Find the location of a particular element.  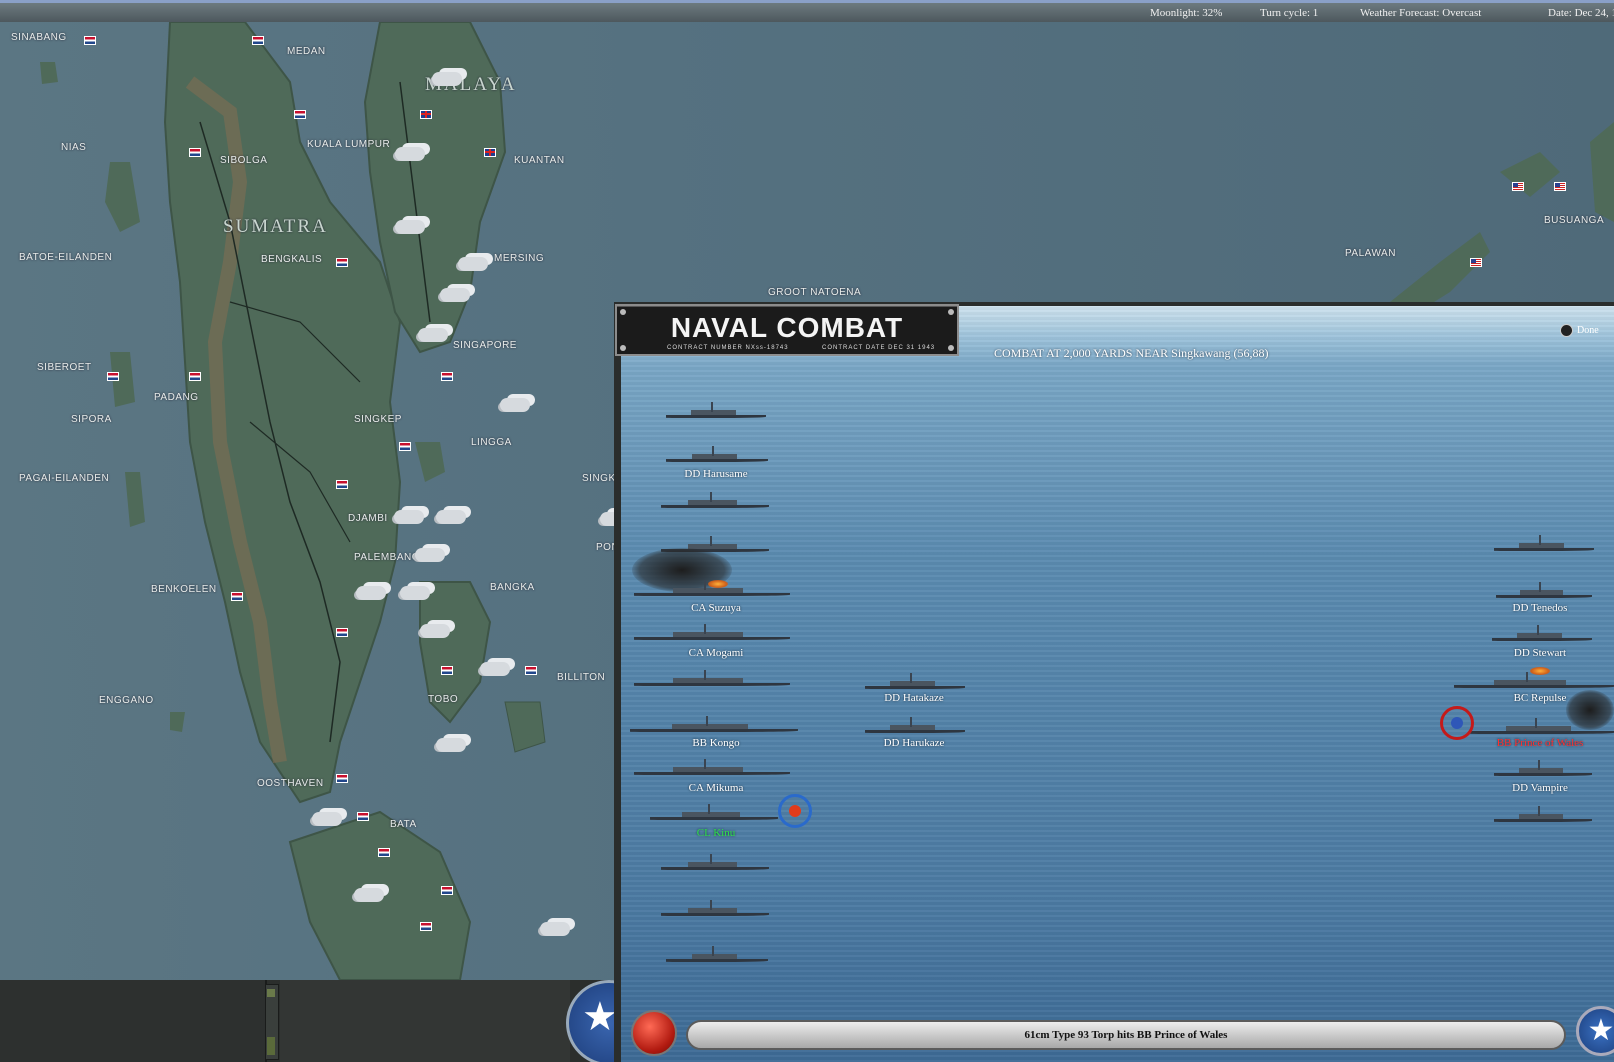

info-panel is located at coordinates (306, 1021).